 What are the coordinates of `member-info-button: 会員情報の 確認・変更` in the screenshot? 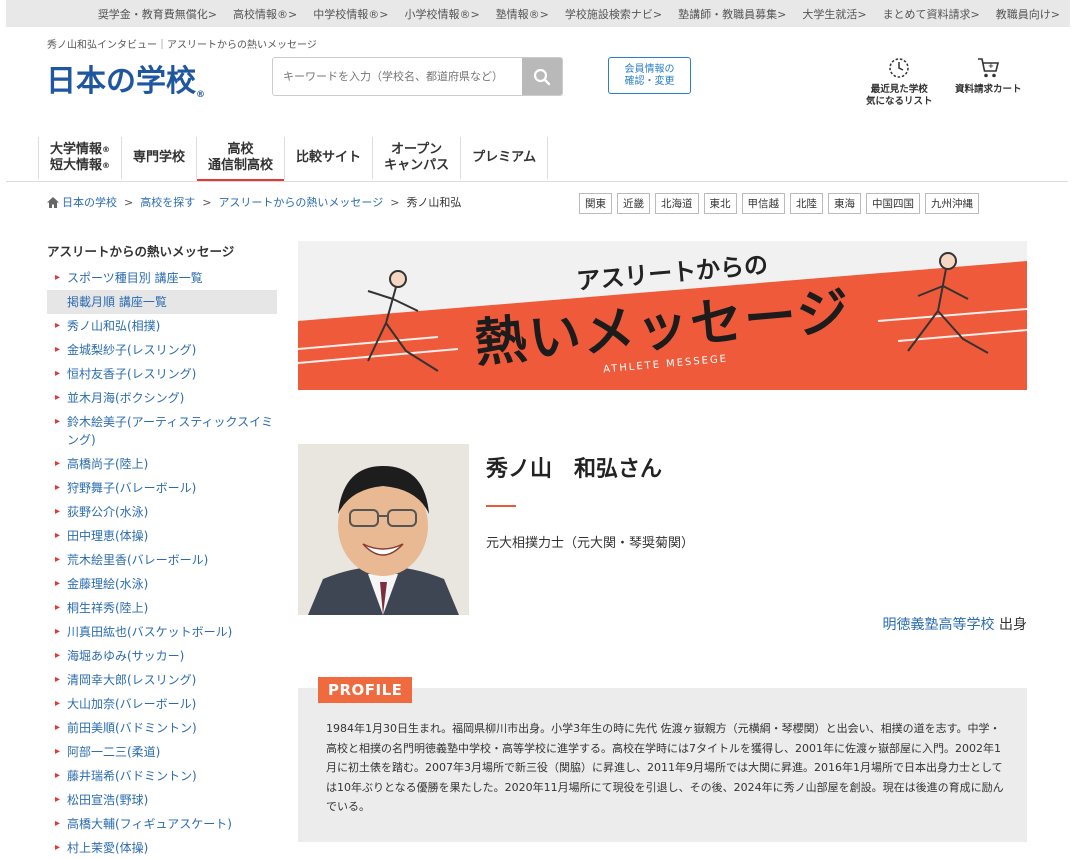 It's located at (649, 75).